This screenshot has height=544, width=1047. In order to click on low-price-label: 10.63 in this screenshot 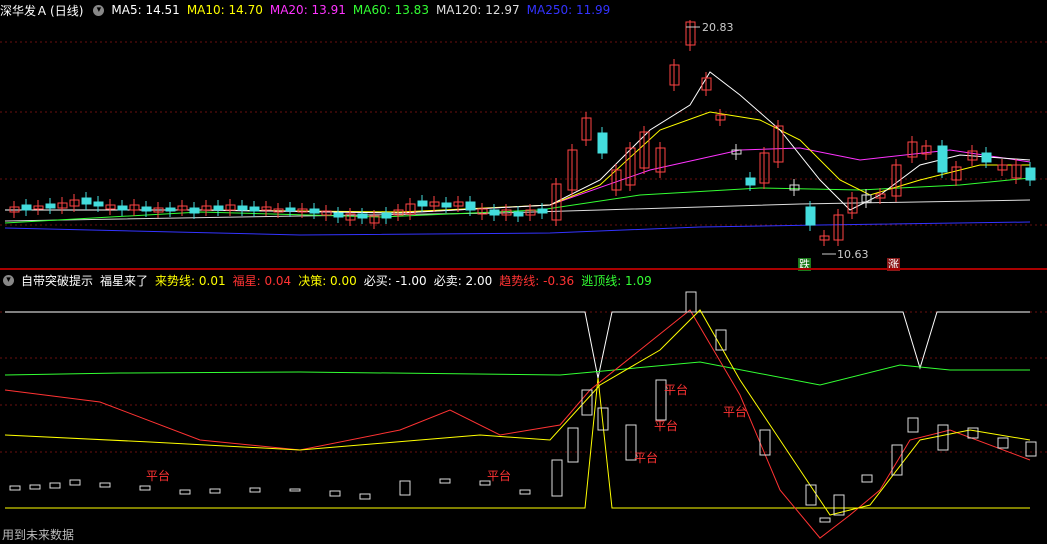, I will do `click(853, 254)`.